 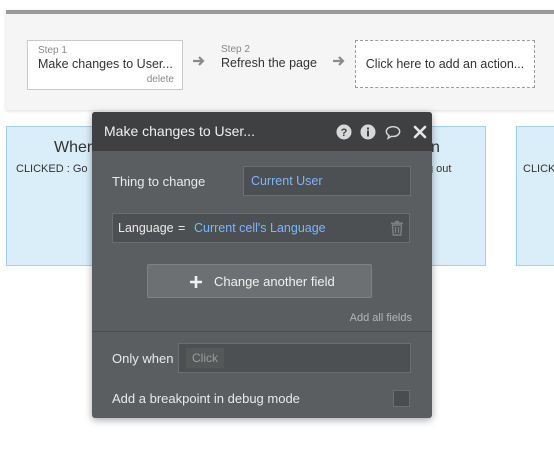 I want to click on change-another-field-label: Change another field, so click(x=274, y=281).